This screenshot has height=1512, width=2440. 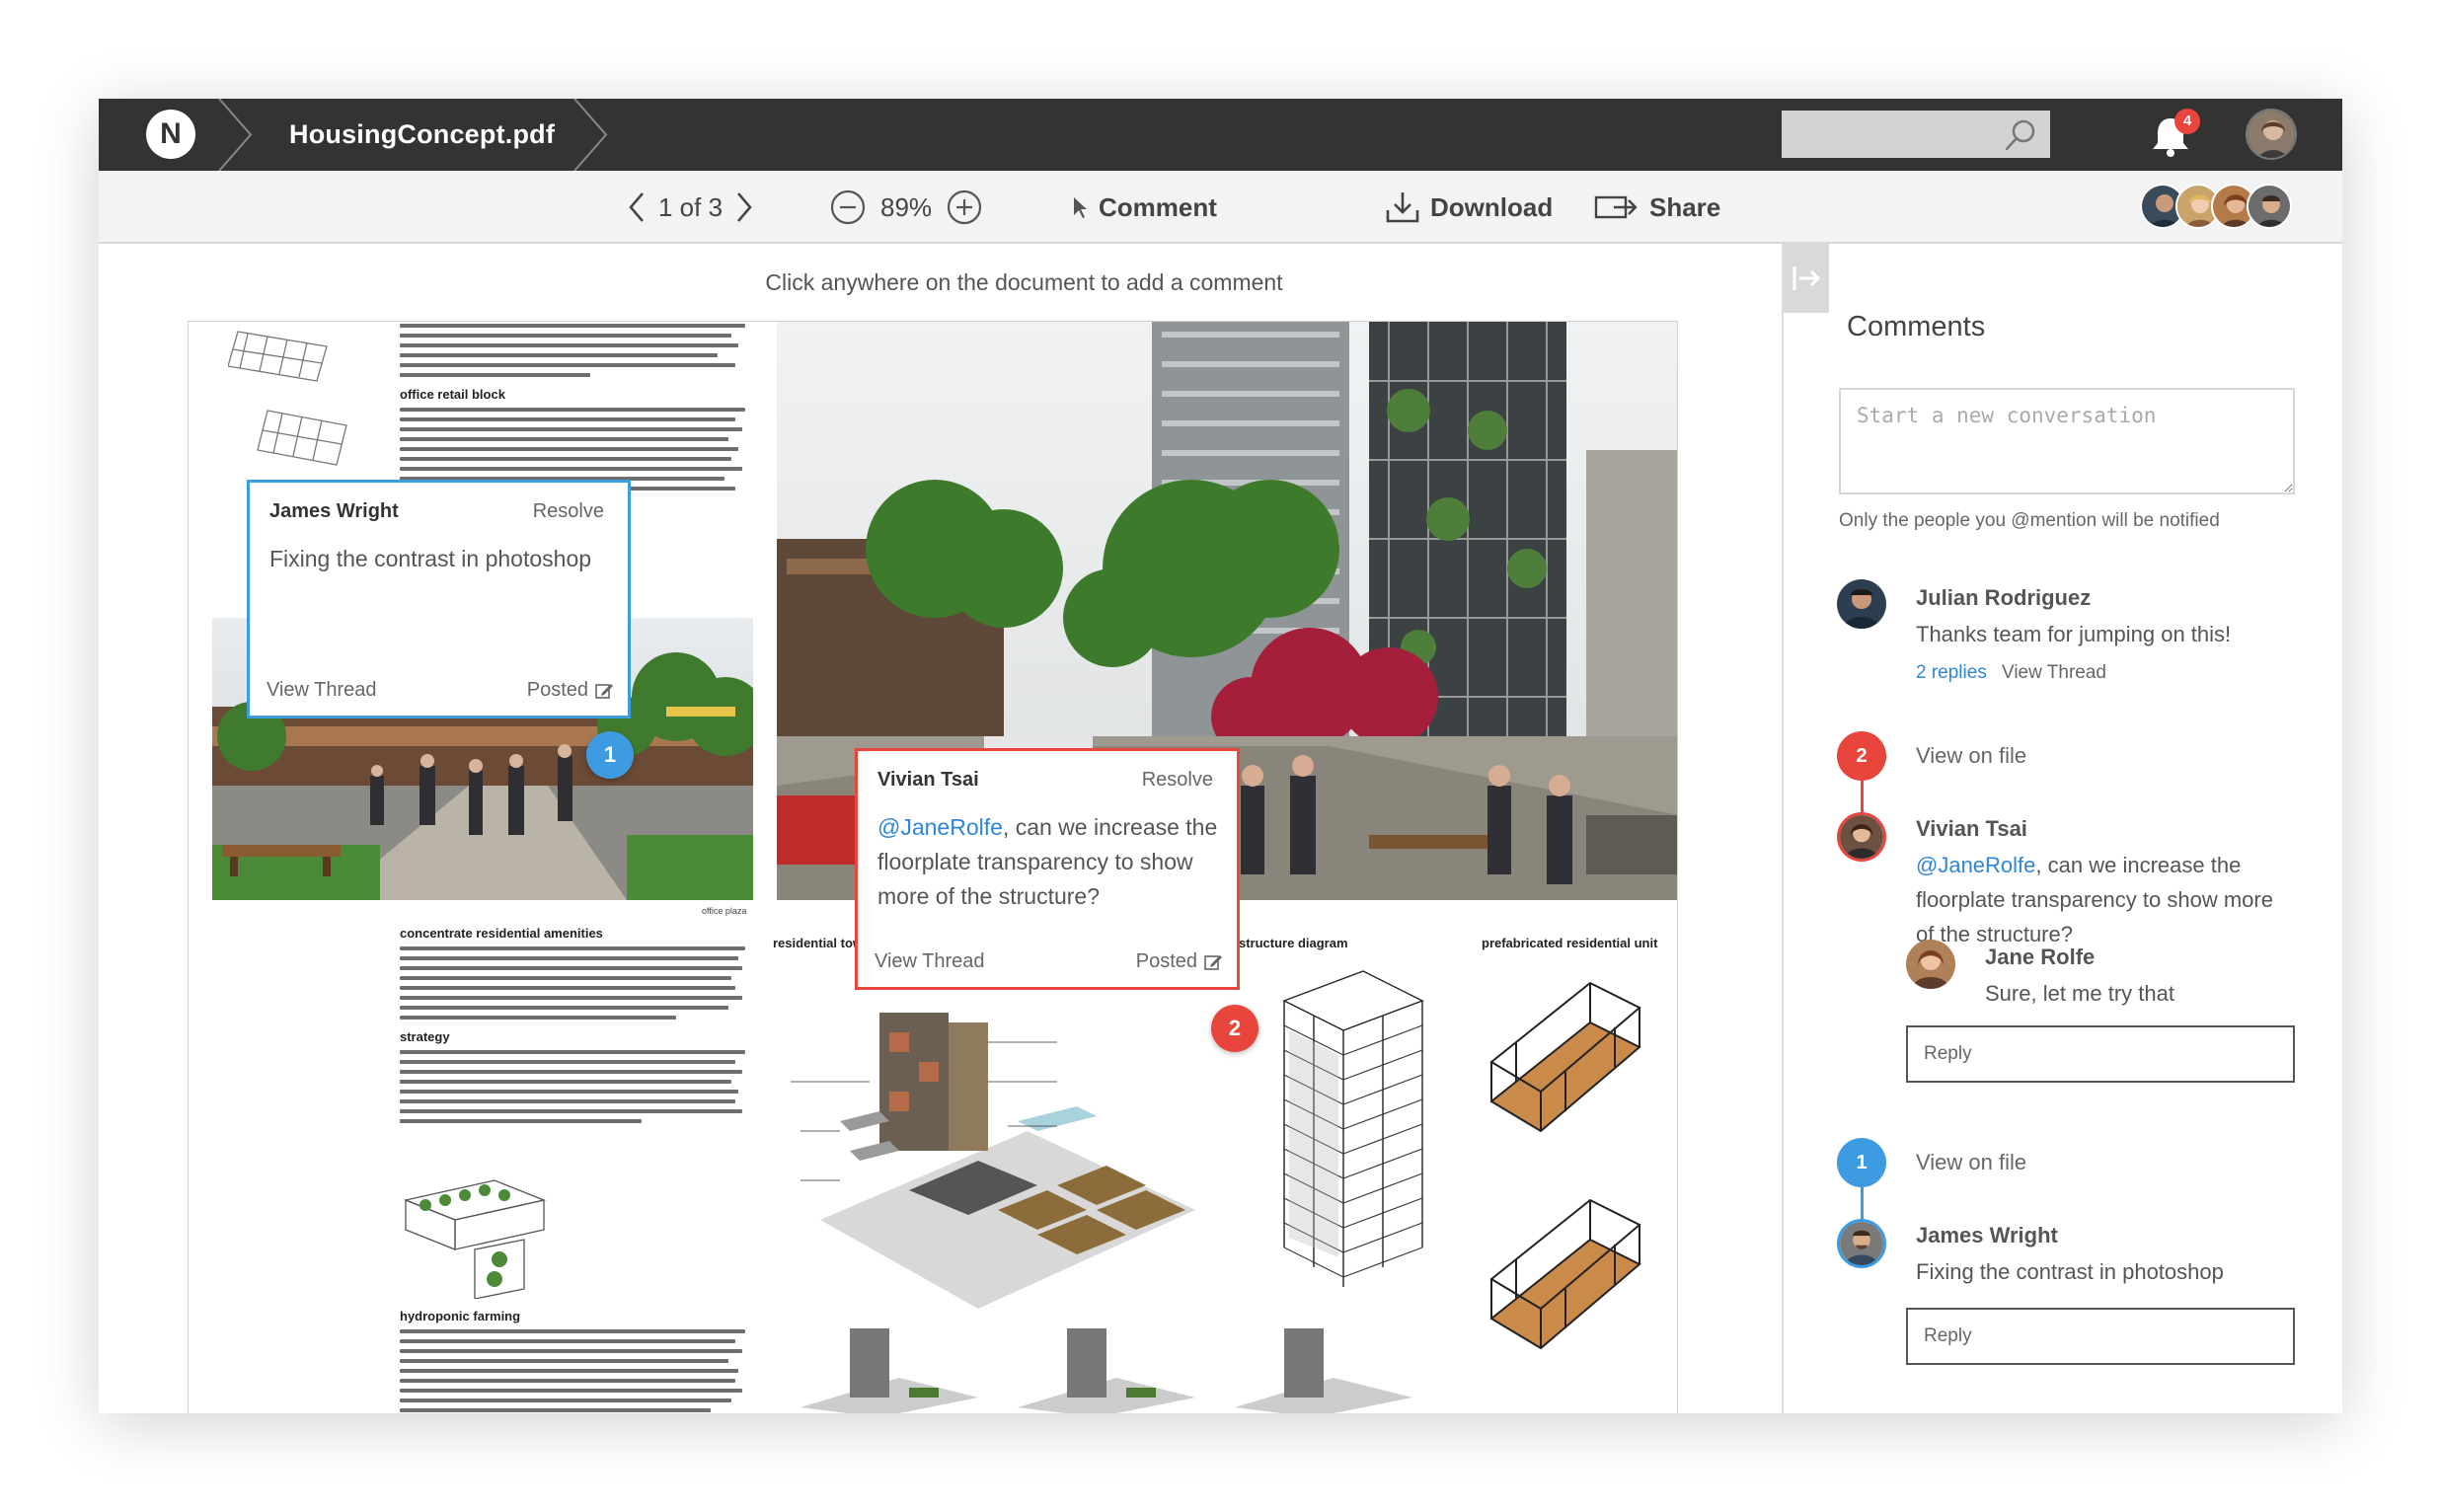 I want to click on exploded-axonometric-diagram, so click(x=993, y=1161).